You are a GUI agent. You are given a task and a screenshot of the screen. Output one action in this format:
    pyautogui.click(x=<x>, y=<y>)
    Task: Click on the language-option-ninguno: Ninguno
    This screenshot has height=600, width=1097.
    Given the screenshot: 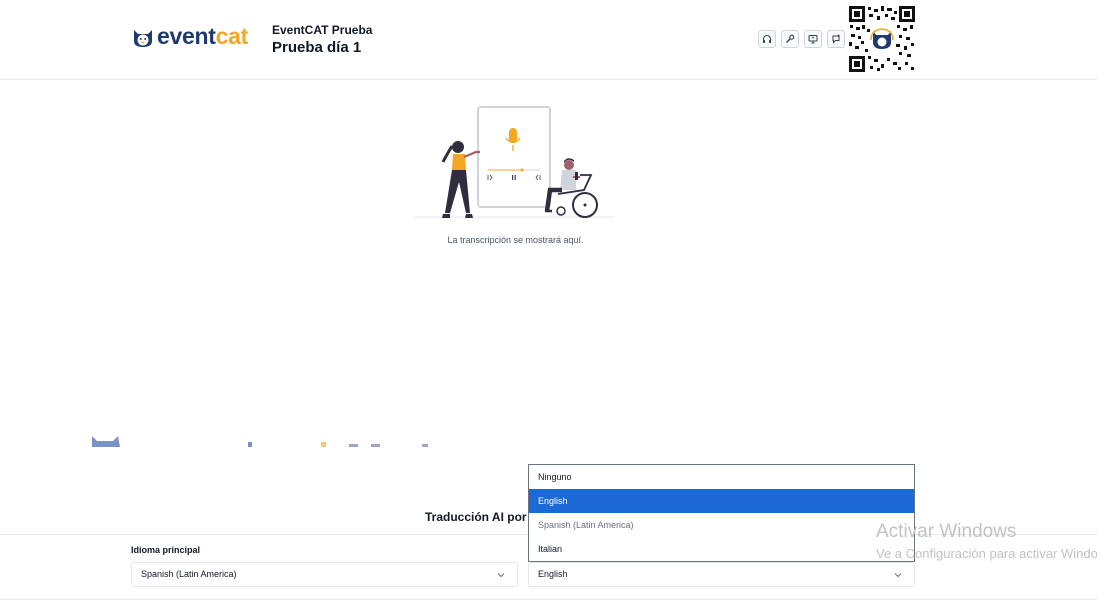 What is the action you would take?
    pyautogui.click(x=721, y=477)
    